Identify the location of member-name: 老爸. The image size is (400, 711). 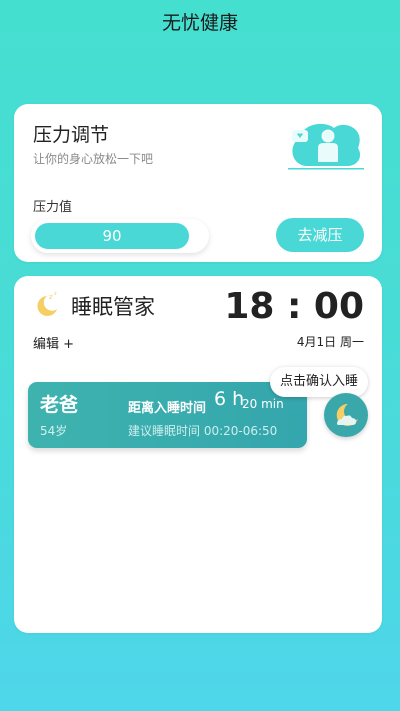
(59, 405).